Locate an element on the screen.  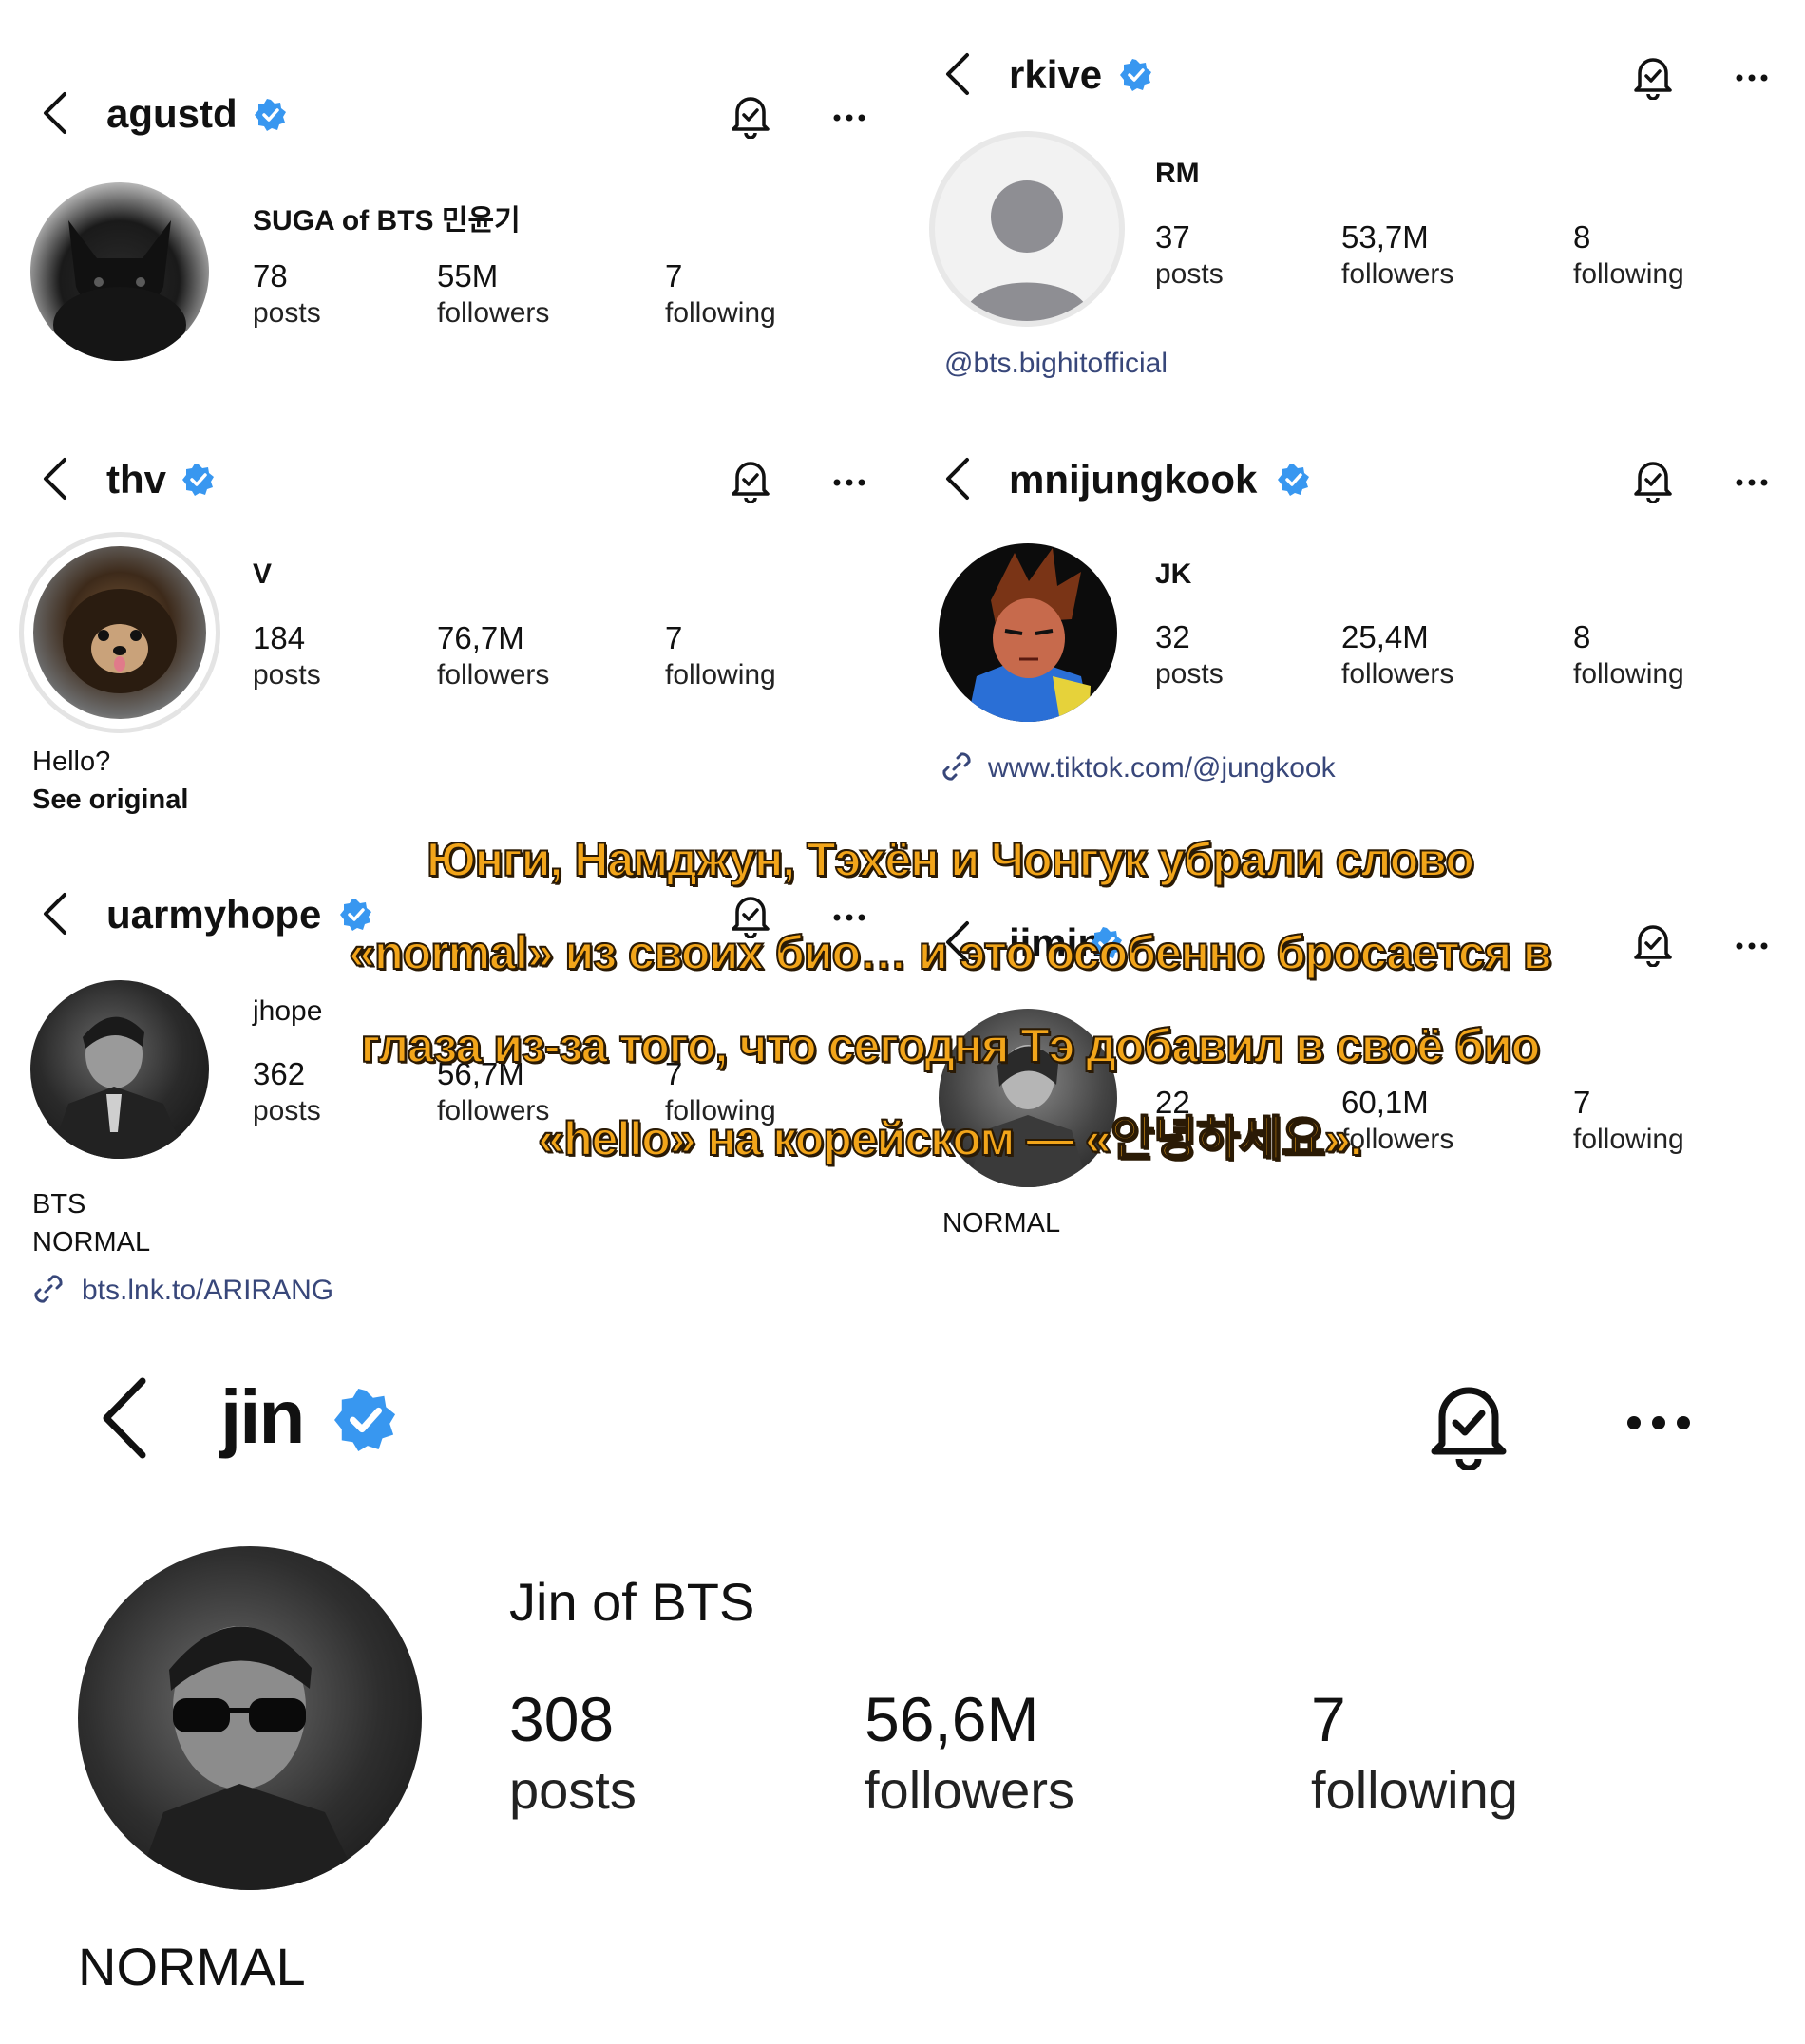
posts-count: 308 is located at coordinates (562, 1719).